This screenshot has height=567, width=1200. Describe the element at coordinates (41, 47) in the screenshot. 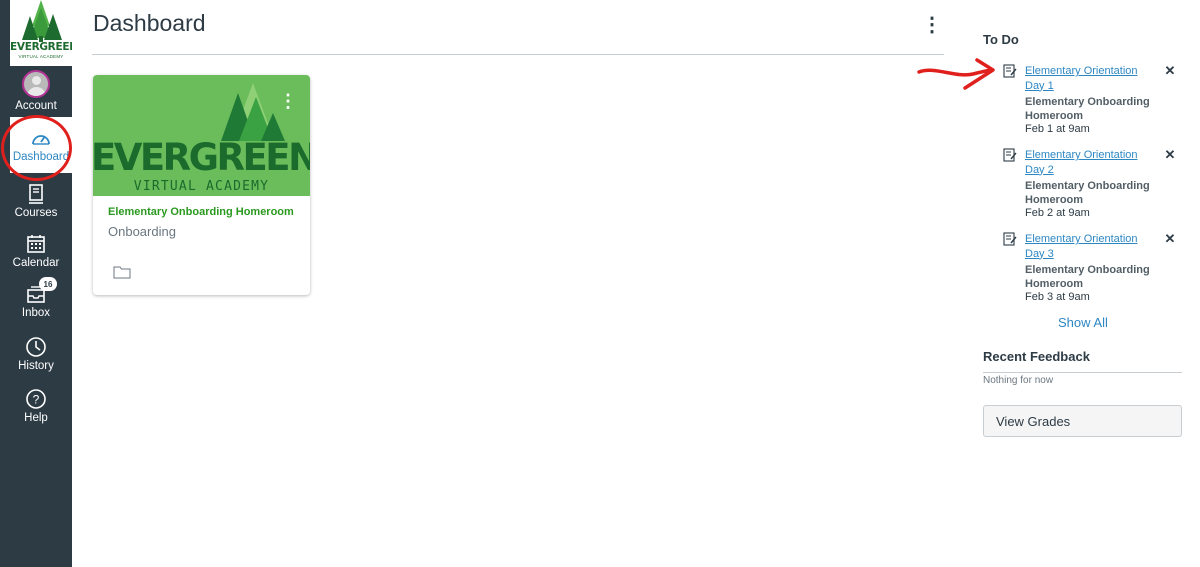

I see `logo-wordmark: EVERGREEN` at that location.